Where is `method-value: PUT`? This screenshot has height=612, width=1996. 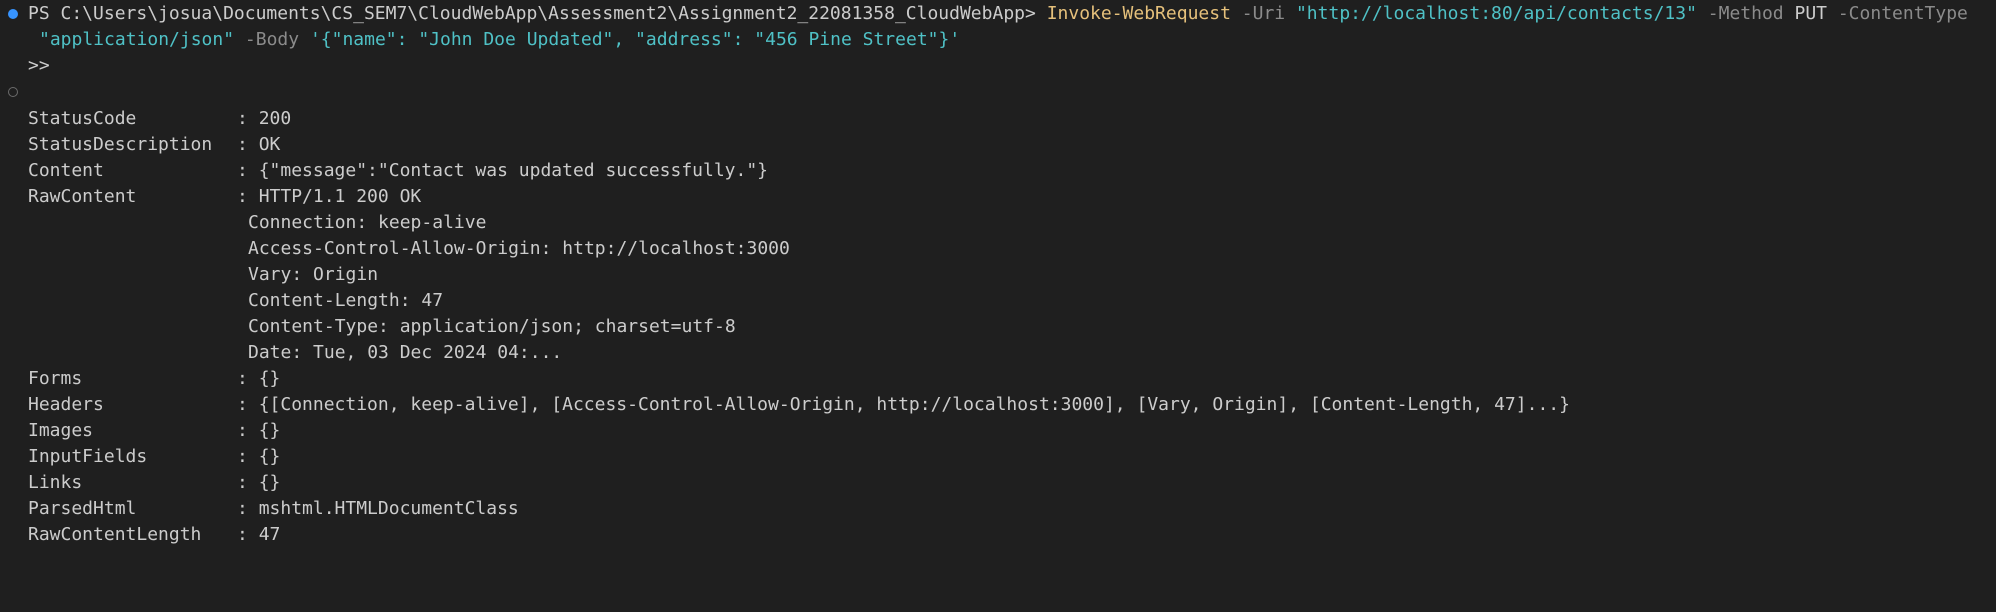 method-value: PUT is located at coordinates (1810, 13).